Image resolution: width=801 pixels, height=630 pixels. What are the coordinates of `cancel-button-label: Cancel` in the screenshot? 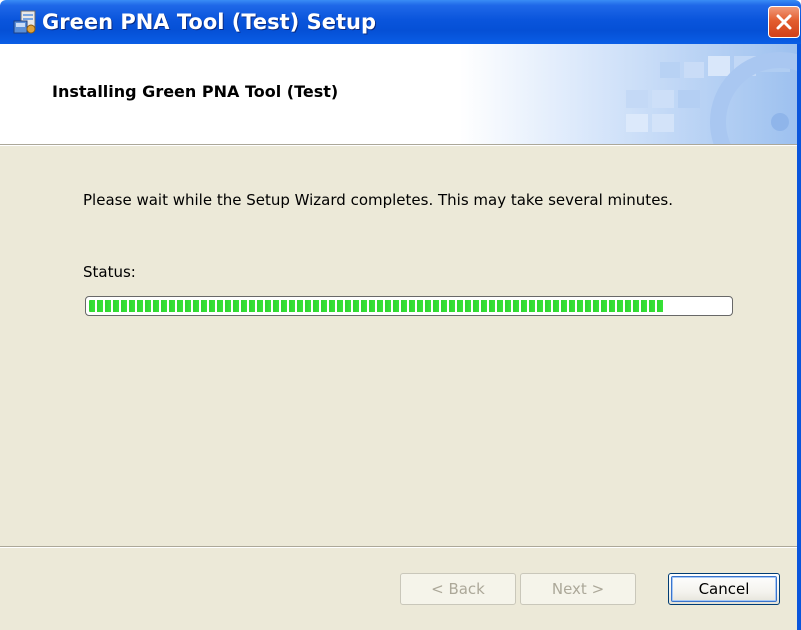 It's located at (724, 589).